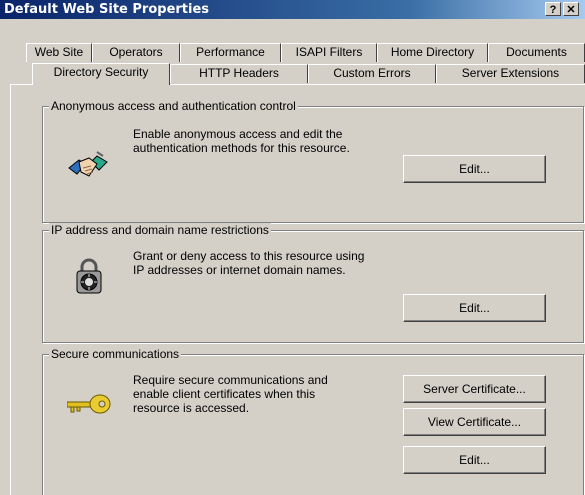 This screenshot has height=495, width=585. Describe the element at coordinates (510, 73) in the screenshot. I see `tab-server-extensions: Server Extensions` at that location.